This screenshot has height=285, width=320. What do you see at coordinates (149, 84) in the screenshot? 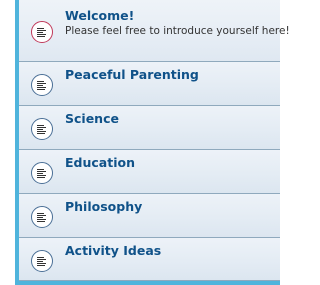
I see `forum-row-peaceful-parenting: Peaceful Parenting` at bounding box center [149, 84].